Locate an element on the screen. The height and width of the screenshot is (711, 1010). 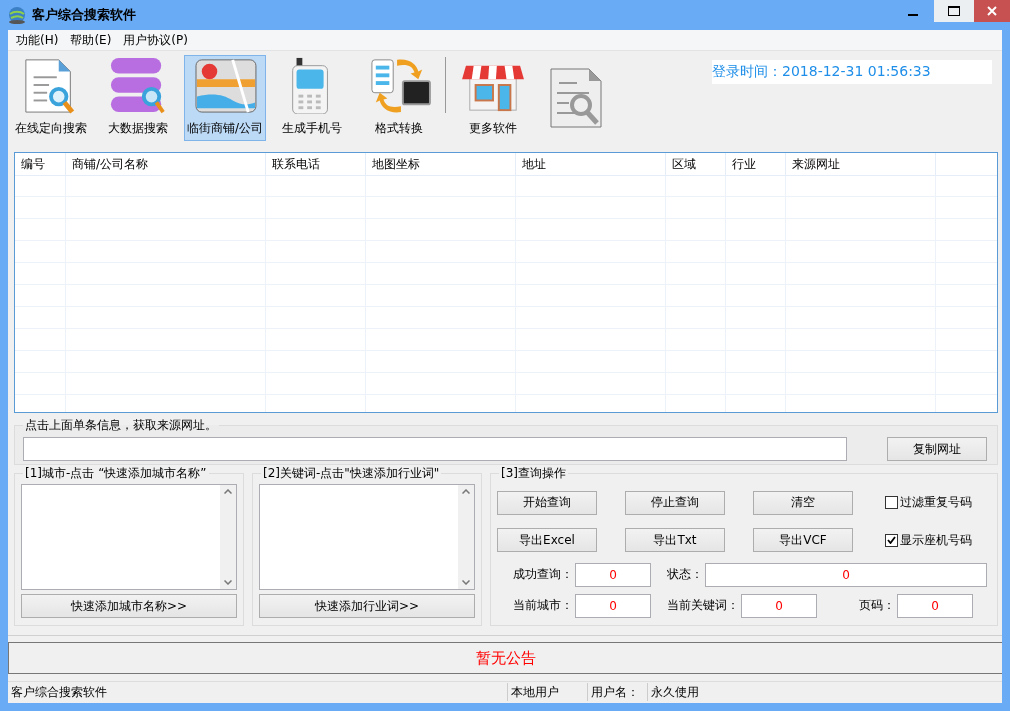
url-input-field is located at coordinates (435, 449).